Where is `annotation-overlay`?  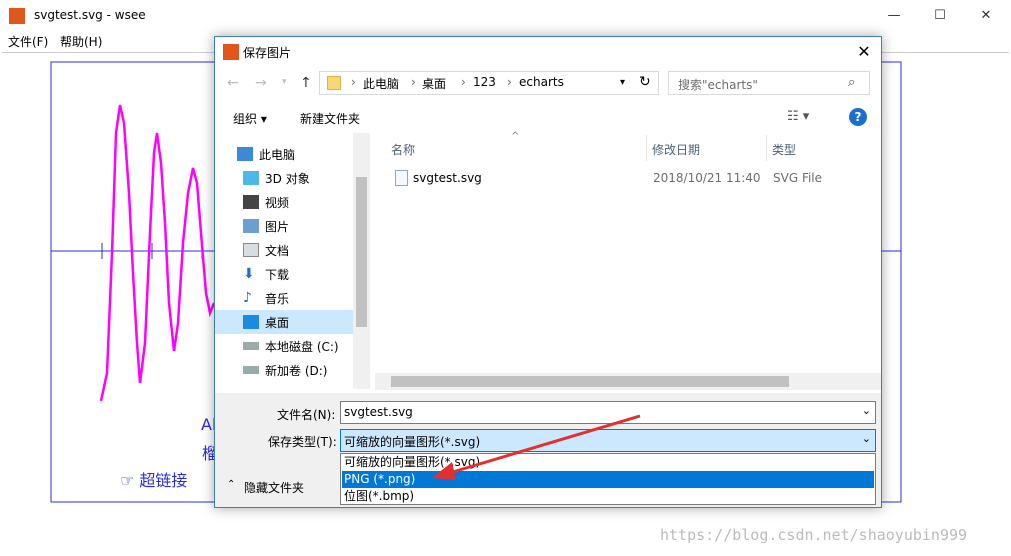
annotation-overlay is located at coordinates (536, 447).